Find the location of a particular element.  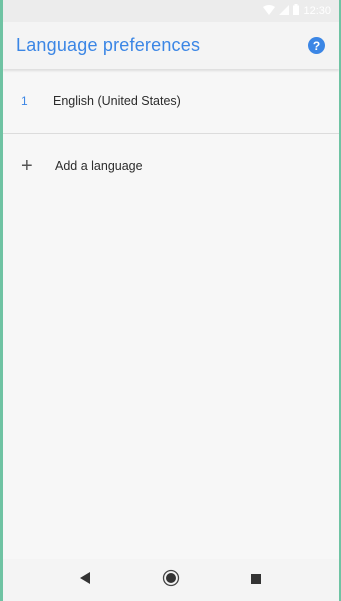

recents-icon is located at coordinates (256, 580).